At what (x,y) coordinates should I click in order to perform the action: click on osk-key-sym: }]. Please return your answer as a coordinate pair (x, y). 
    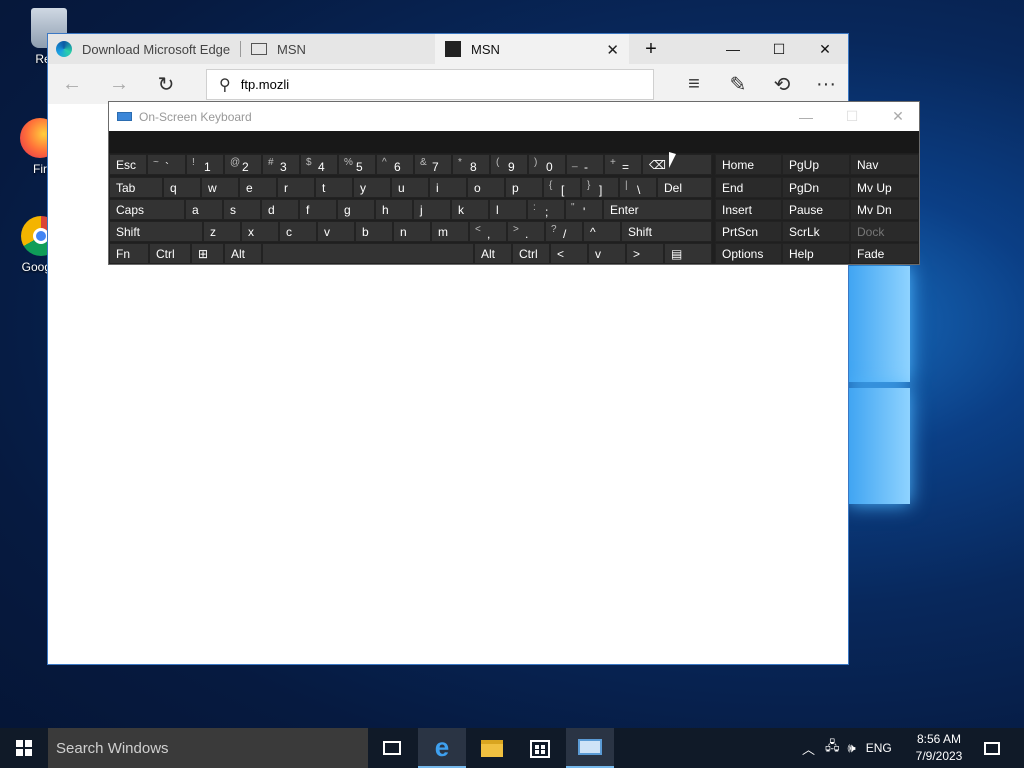
    Looking at the image, I should click on (600, 187).